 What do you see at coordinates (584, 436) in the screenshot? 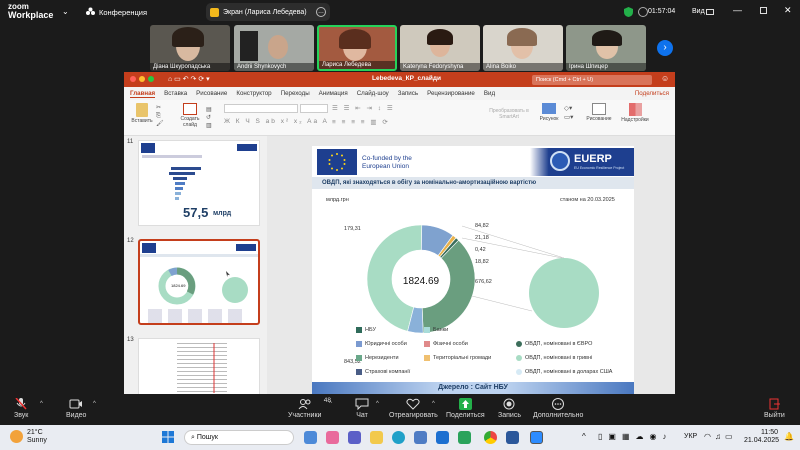
I see `tray-chevron-icon: ^` at bounding box center [584, 436].